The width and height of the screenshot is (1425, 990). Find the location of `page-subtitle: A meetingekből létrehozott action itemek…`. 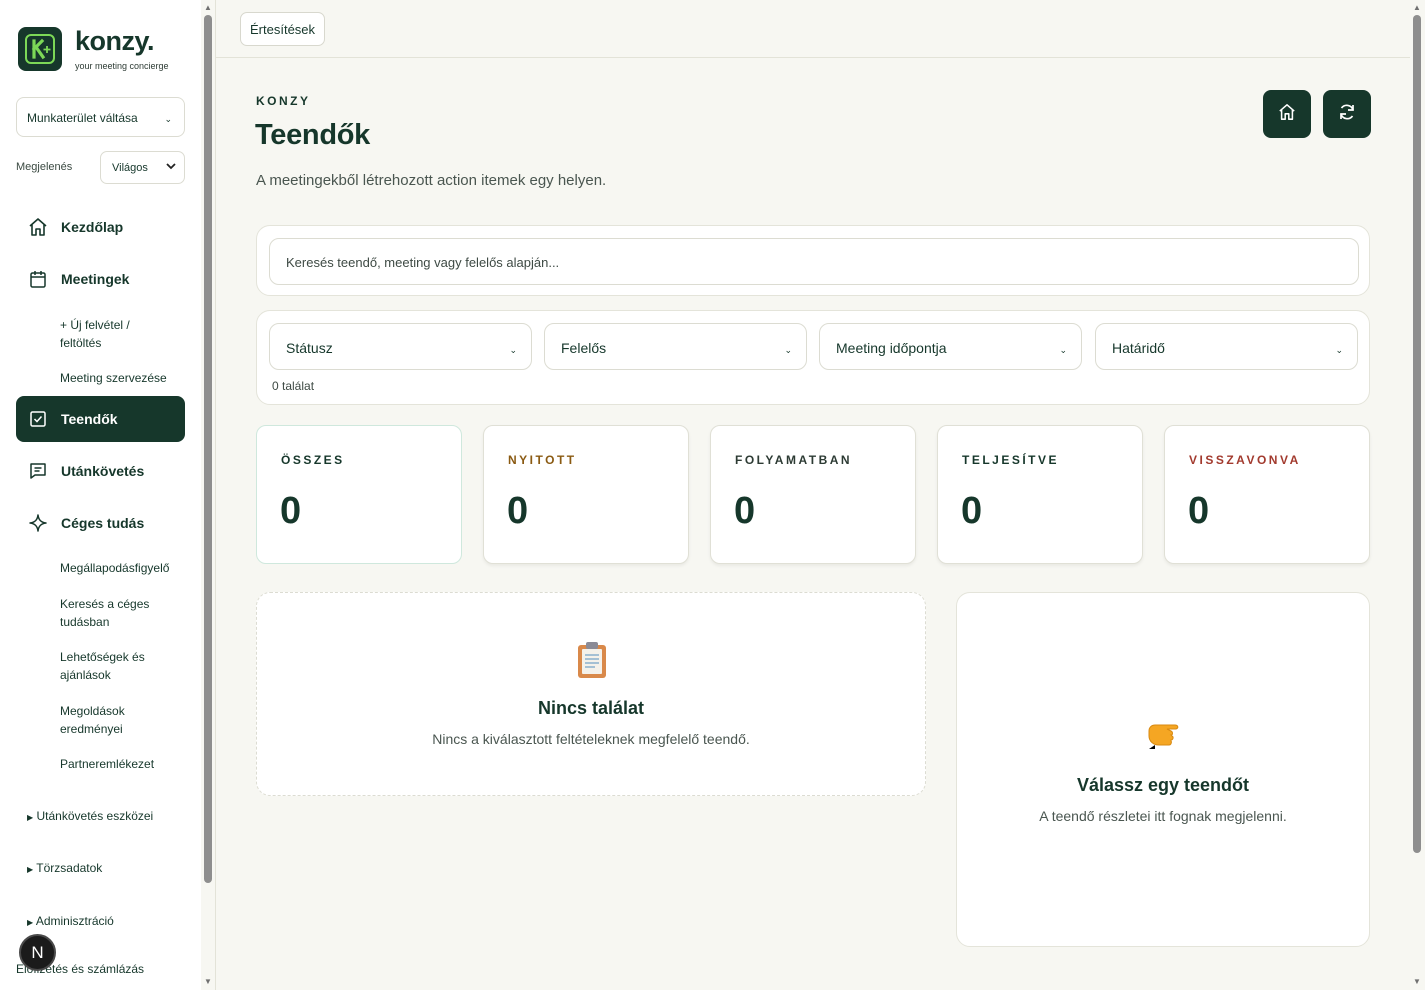

page-subtitle: A meetingekből létrehozott action itemek… is located at coordinates (431, 180).